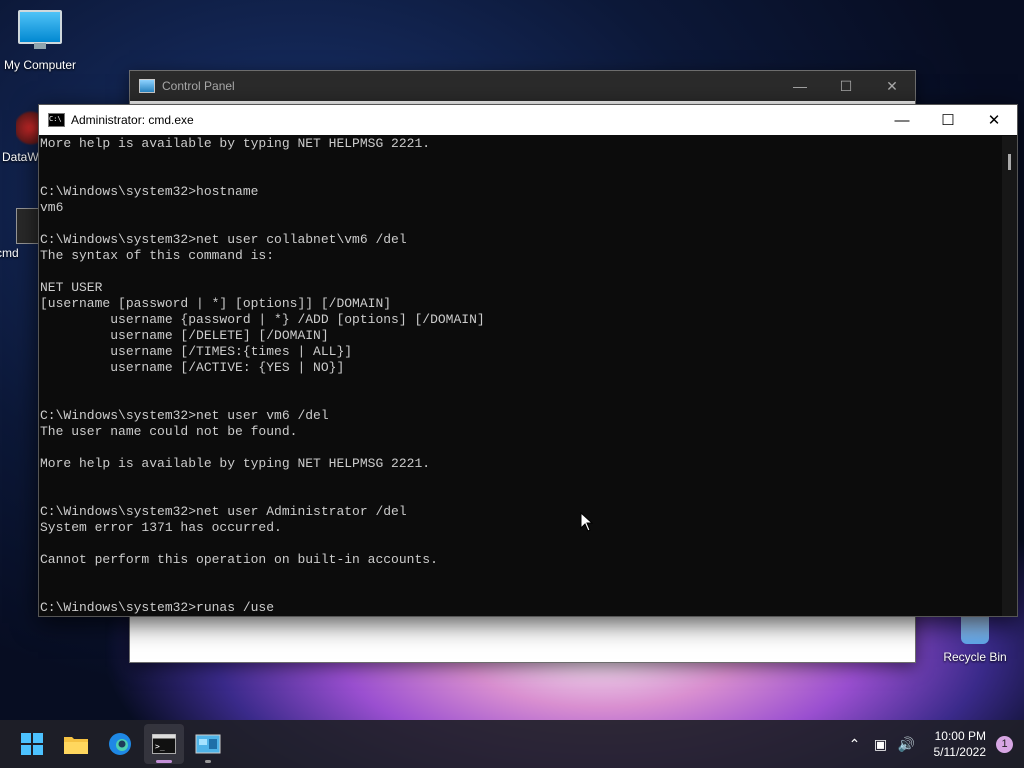 This screenshot has height=768, width=1024. I want to click on console-line: The syntax of this command is:, so click(157, 255).